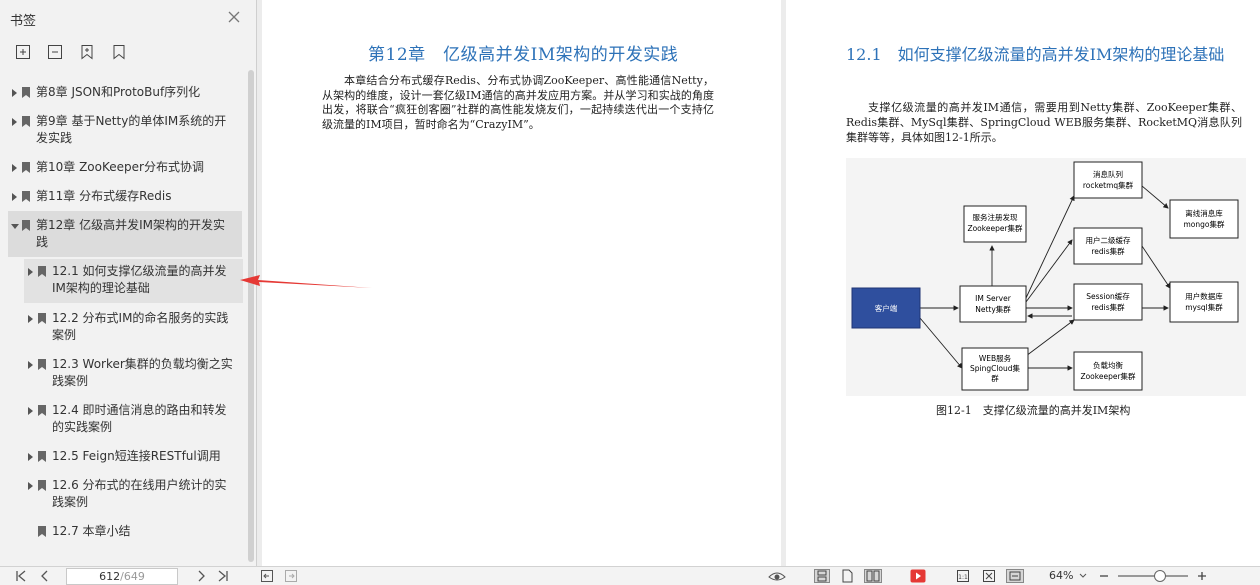  Describe the element at coordinates (31, 531) in the screenshot. I see `leaf-spacer` at that location.